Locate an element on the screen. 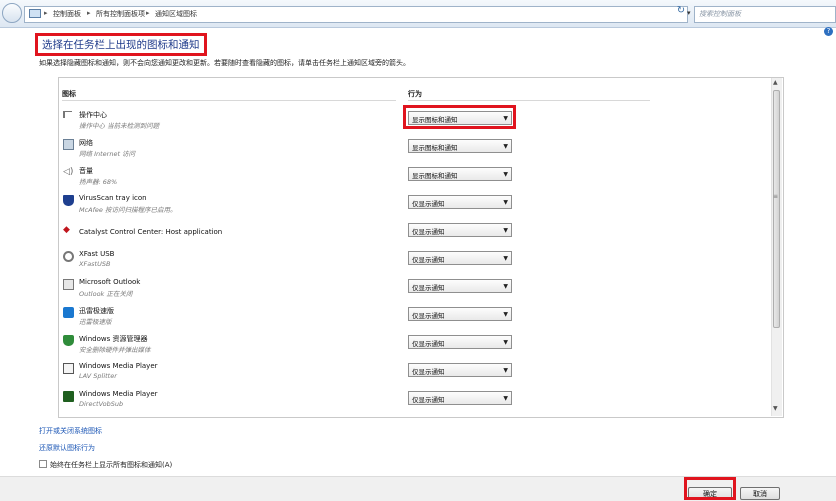  item-subtitle: DirectVobSub is located at coordinates (101, 404).